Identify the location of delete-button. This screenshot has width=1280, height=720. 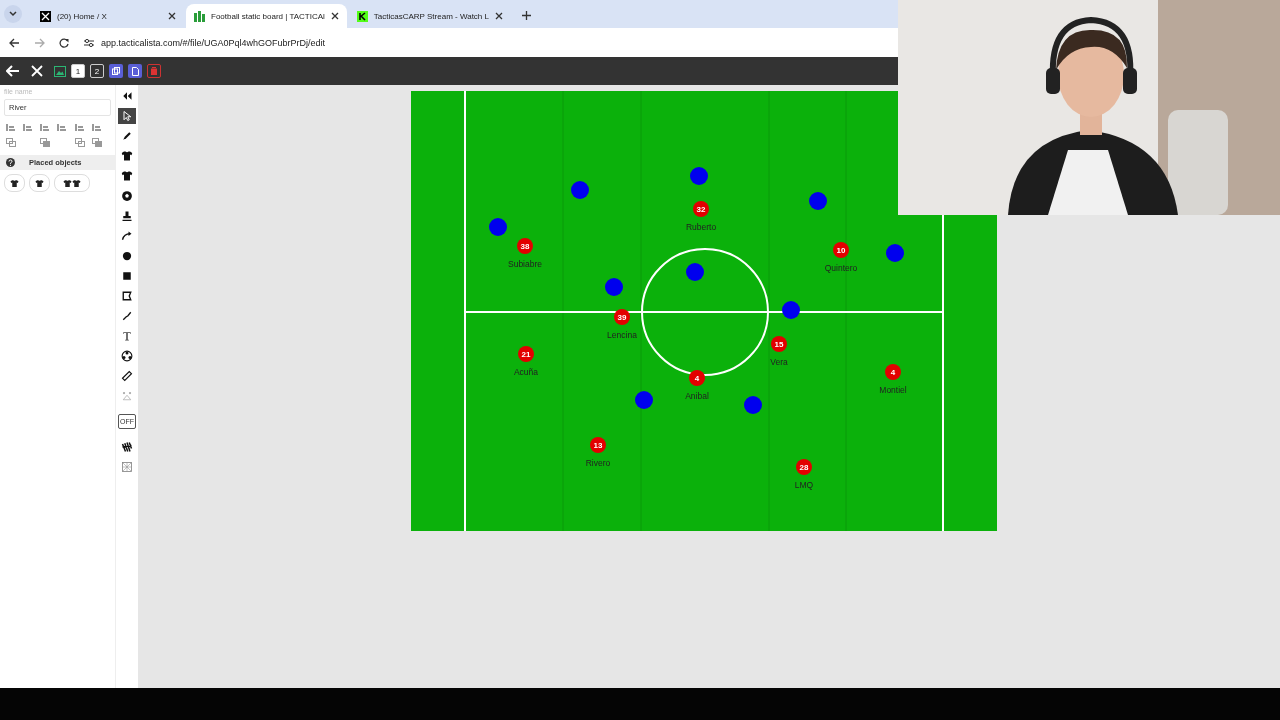
(154, 71).